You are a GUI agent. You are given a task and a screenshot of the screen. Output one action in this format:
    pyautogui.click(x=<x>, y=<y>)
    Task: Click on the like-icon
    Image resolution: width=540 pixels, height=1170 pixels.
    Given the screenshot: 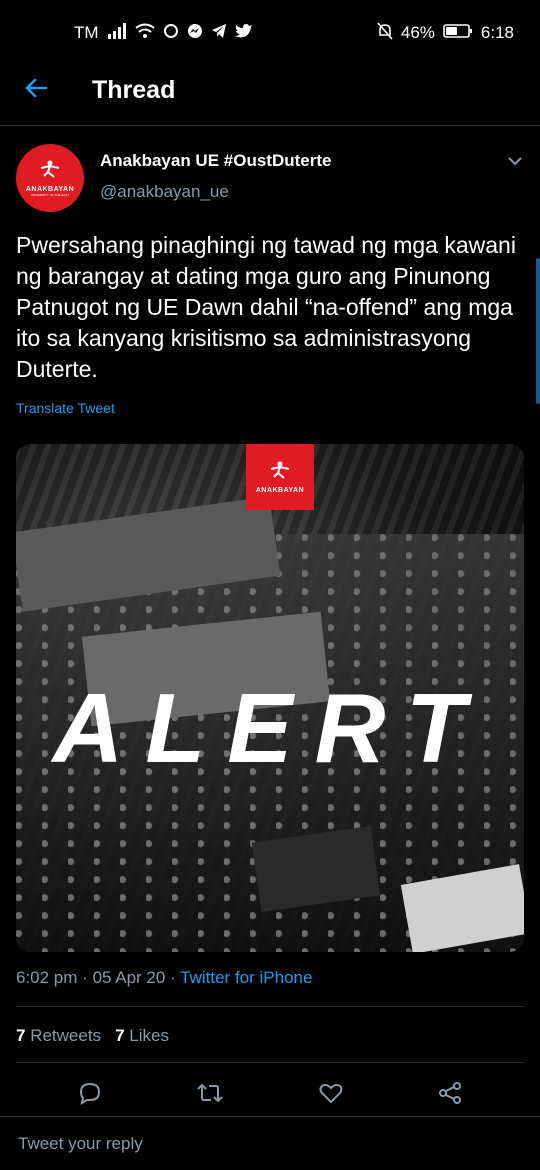 What is the action you would take?
    pyautogui.click(x=331, y=1096)
    